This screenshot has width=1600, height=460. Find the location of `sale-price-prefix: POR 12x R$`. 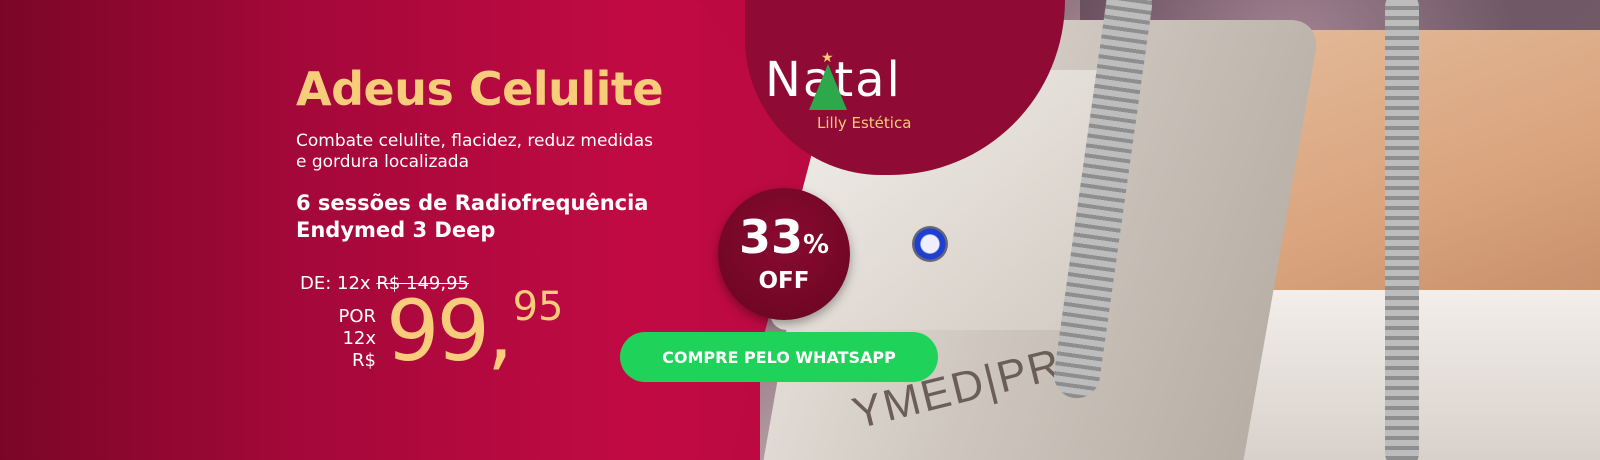

sale-price-prefix: POR 12x R$ is located at coordinates (338, 339).